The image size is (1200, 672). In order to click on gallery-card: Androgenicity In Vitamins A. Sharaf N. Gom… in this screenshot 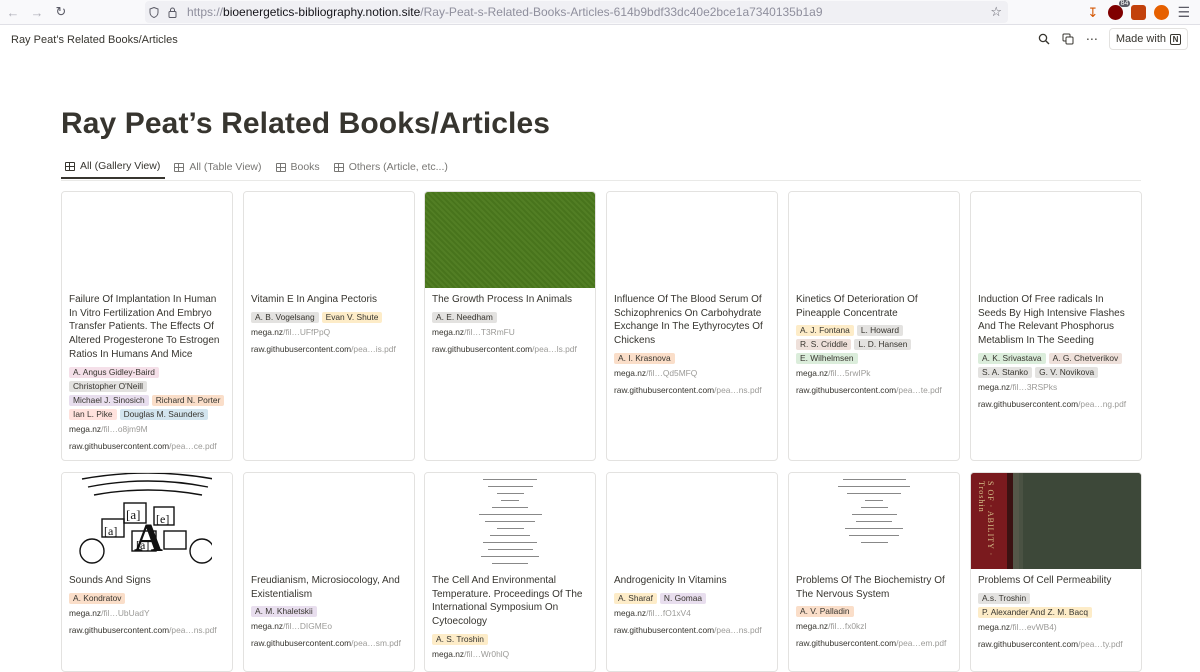, I will do `click(692, 572)`.